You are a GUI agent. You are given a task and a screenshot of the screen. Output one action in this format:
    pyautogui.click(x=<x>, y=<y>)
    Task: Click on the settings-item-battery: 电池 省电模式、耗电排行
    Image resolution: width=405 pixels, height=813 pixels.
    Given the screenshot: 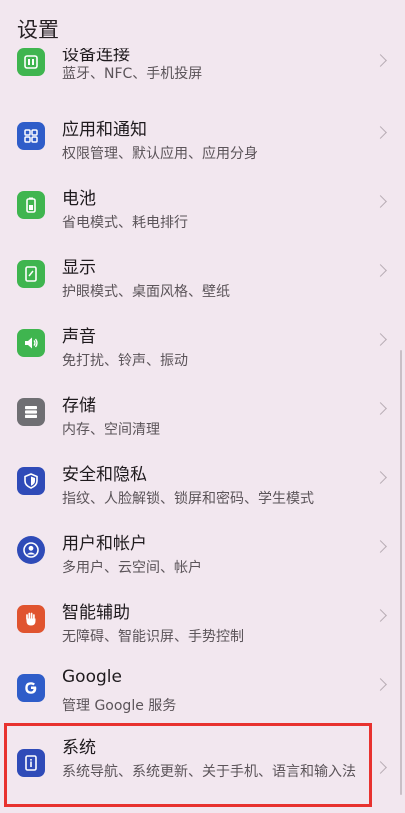 What is the action you would take?
    pyautogui.click(x=202, y=209)
    